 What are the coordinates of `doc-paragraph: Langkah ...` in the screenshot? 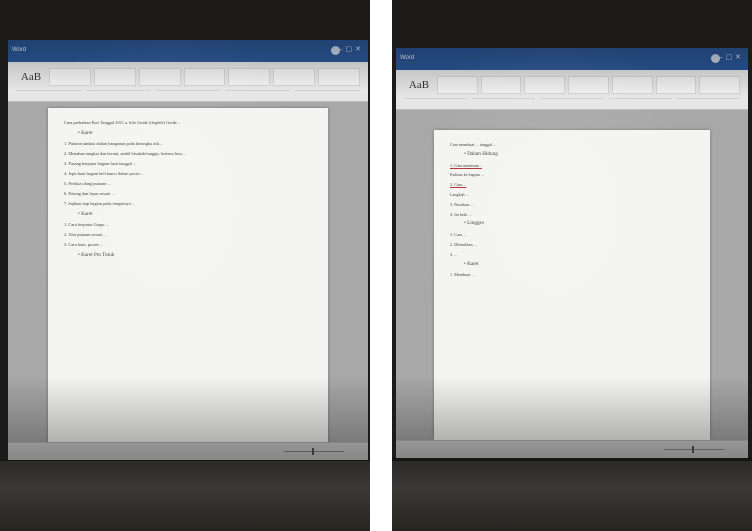 It's located at (459, 194).